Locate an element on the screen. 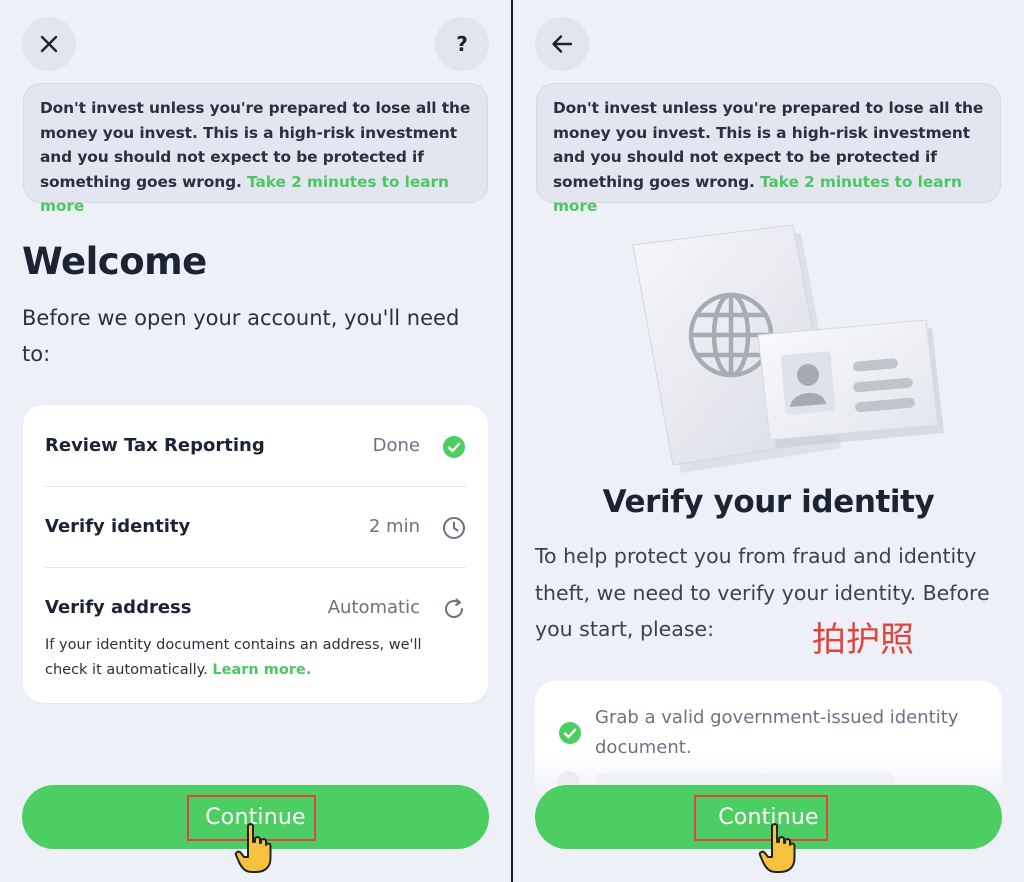  clock-icon is located at coordinates (454, 528).